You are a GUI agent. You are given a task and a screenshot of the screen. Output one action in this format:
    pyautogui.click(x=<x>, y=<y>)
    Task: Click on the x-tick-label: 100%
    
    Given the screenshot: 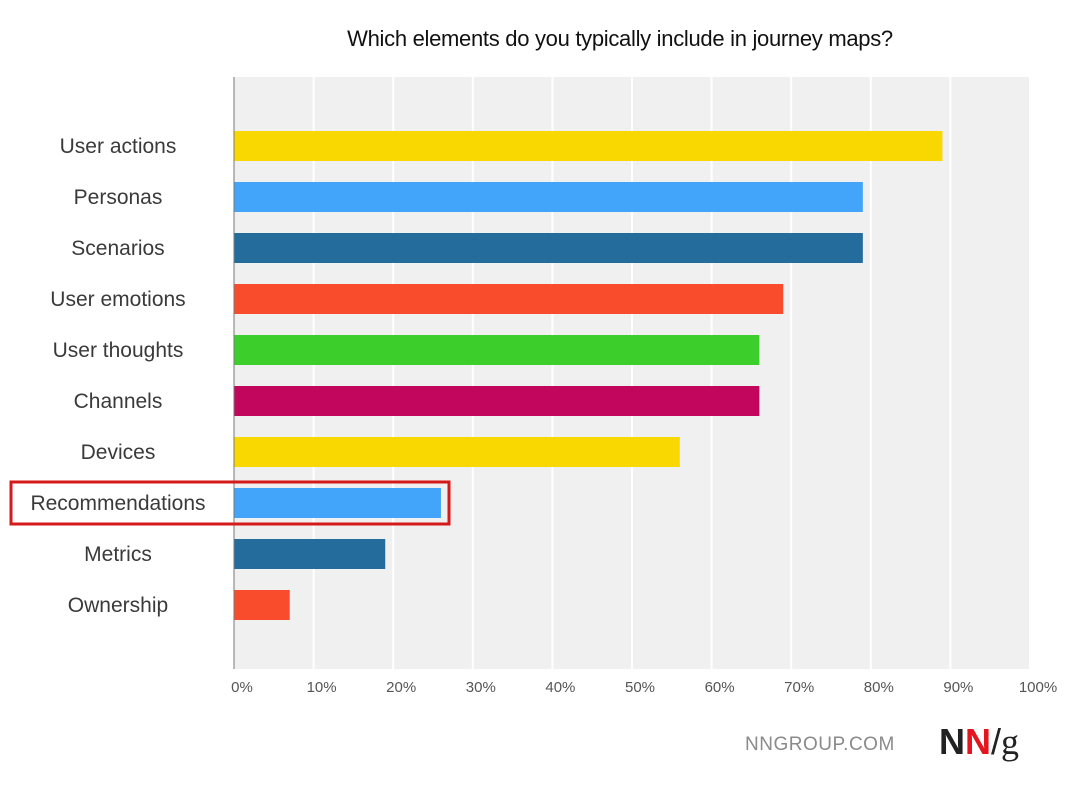 What is the action you would take?
    pyautogui.click(x=1038, y=687)
    